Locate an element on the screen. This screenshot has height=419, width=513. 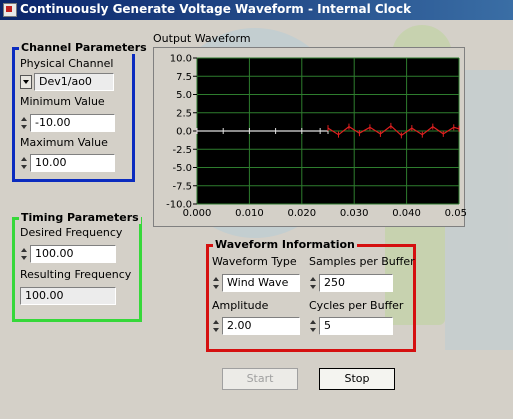
amplitude-spinner-icon is located at coordinates (216, 326).